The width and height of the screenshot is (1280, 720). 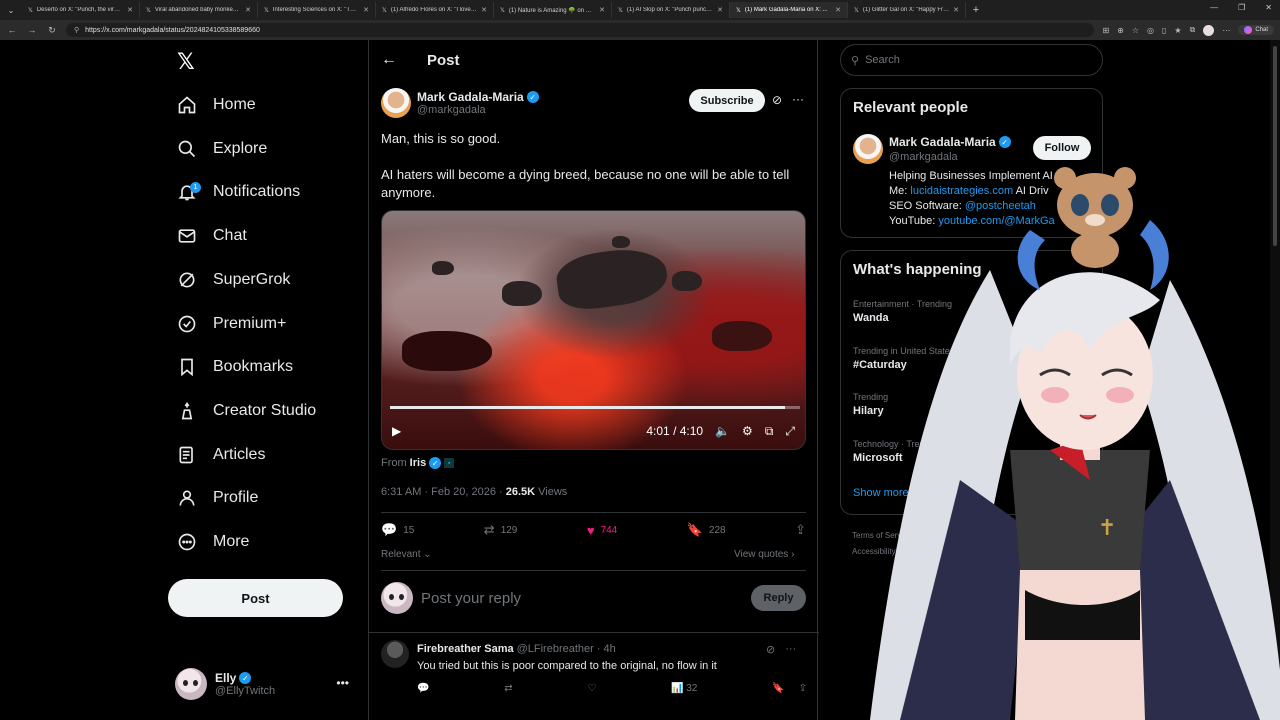 I want to click on author-name: Mark Gadala-Maria, so click(x=470, y=97).